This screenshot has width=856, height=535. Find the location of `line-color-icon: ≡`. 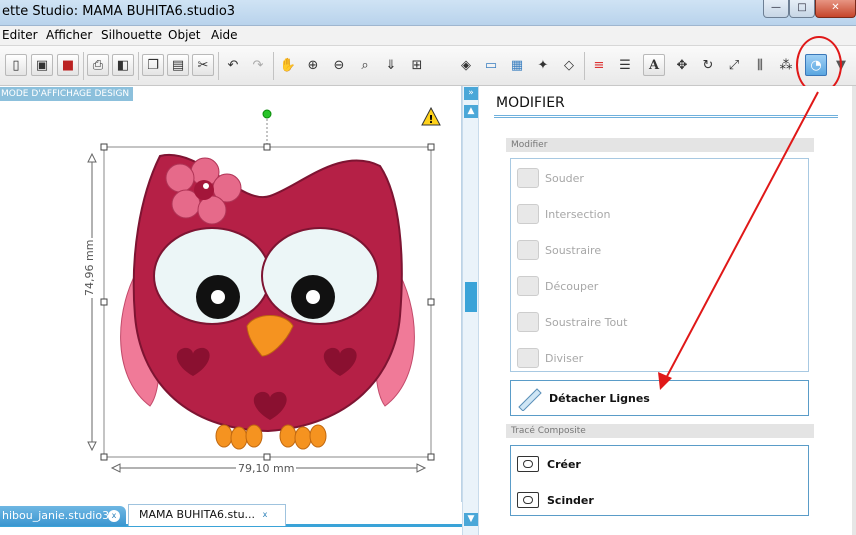

line-color-icon: ≡ is located at coordinates (599, 65).